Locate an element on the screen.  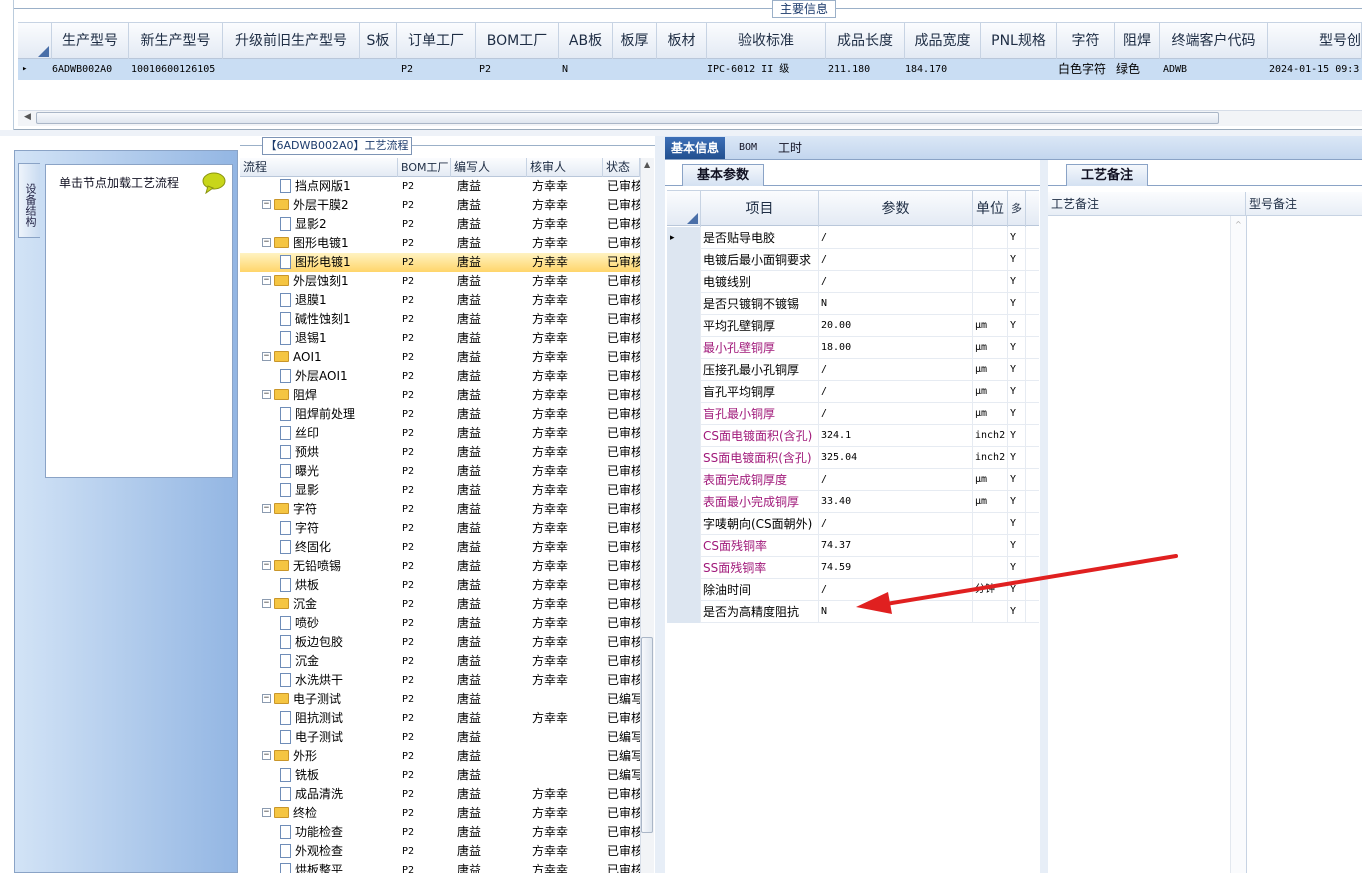
param-row: SS面电镀面积(含孔) 325.04 inch2 Y is located at coordinates (853, 458).